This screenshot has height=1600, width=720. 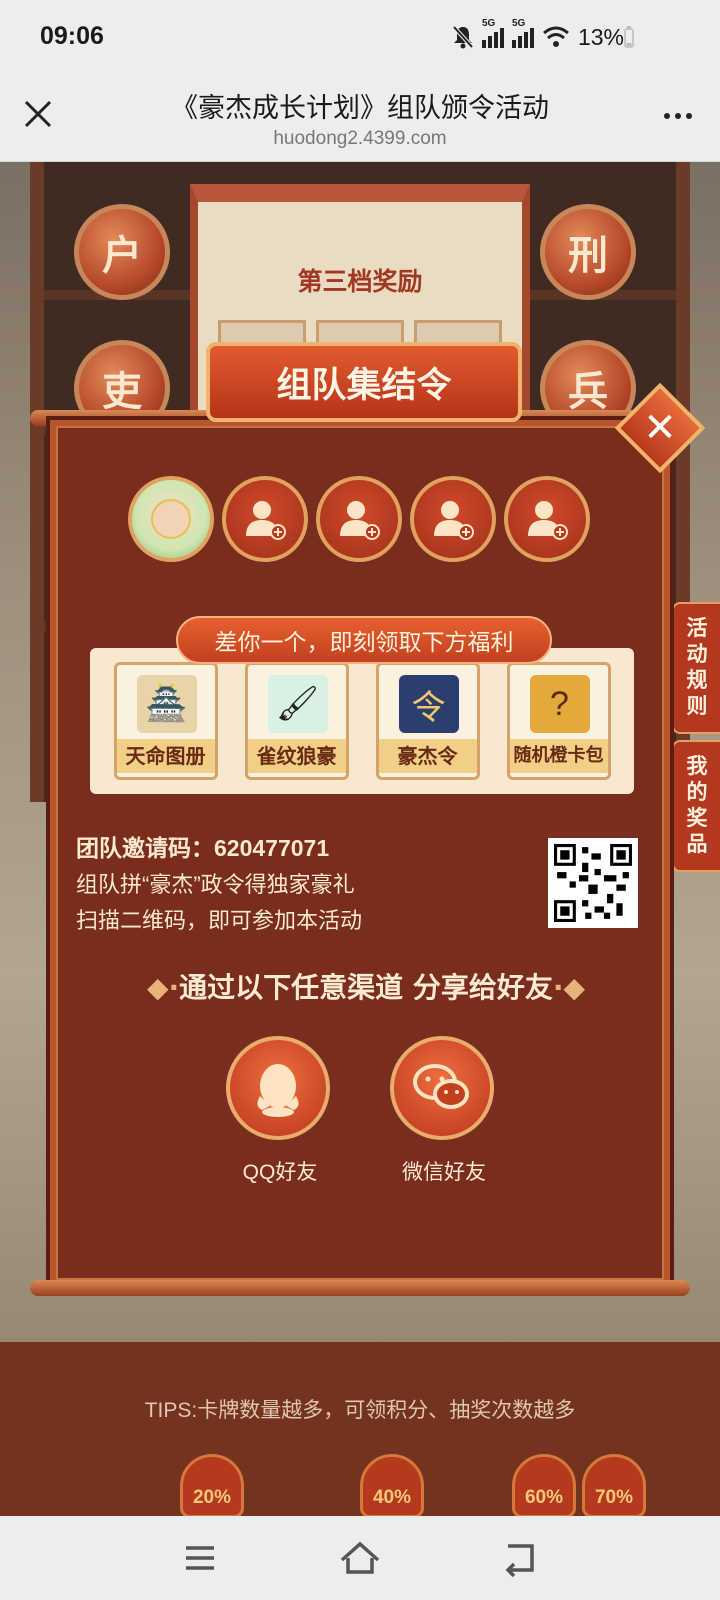 What do you see at coordinates (360, 1410) in the screenshot?
I see `tips-text: TIPS:卡牌数量越多，可领积分、抽奖次数越多` at bounding box center [360, 1410].